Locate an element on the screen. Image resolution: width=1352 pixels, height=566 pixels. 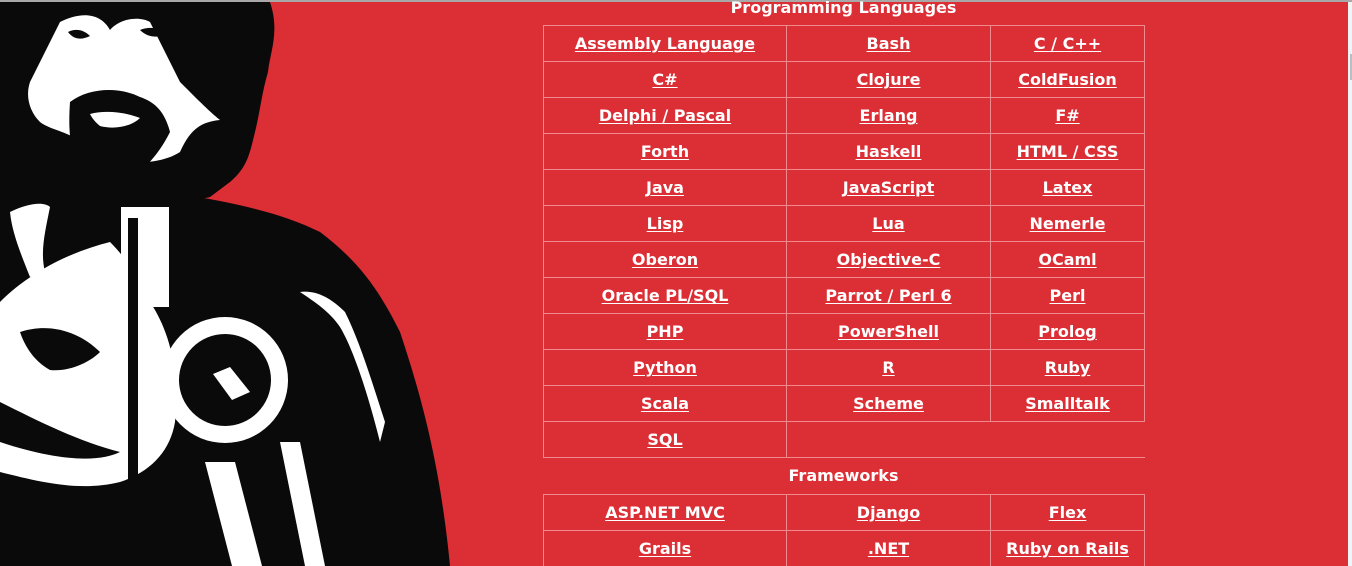
link-scheme: Scheme is located at coordinates (888, 403).